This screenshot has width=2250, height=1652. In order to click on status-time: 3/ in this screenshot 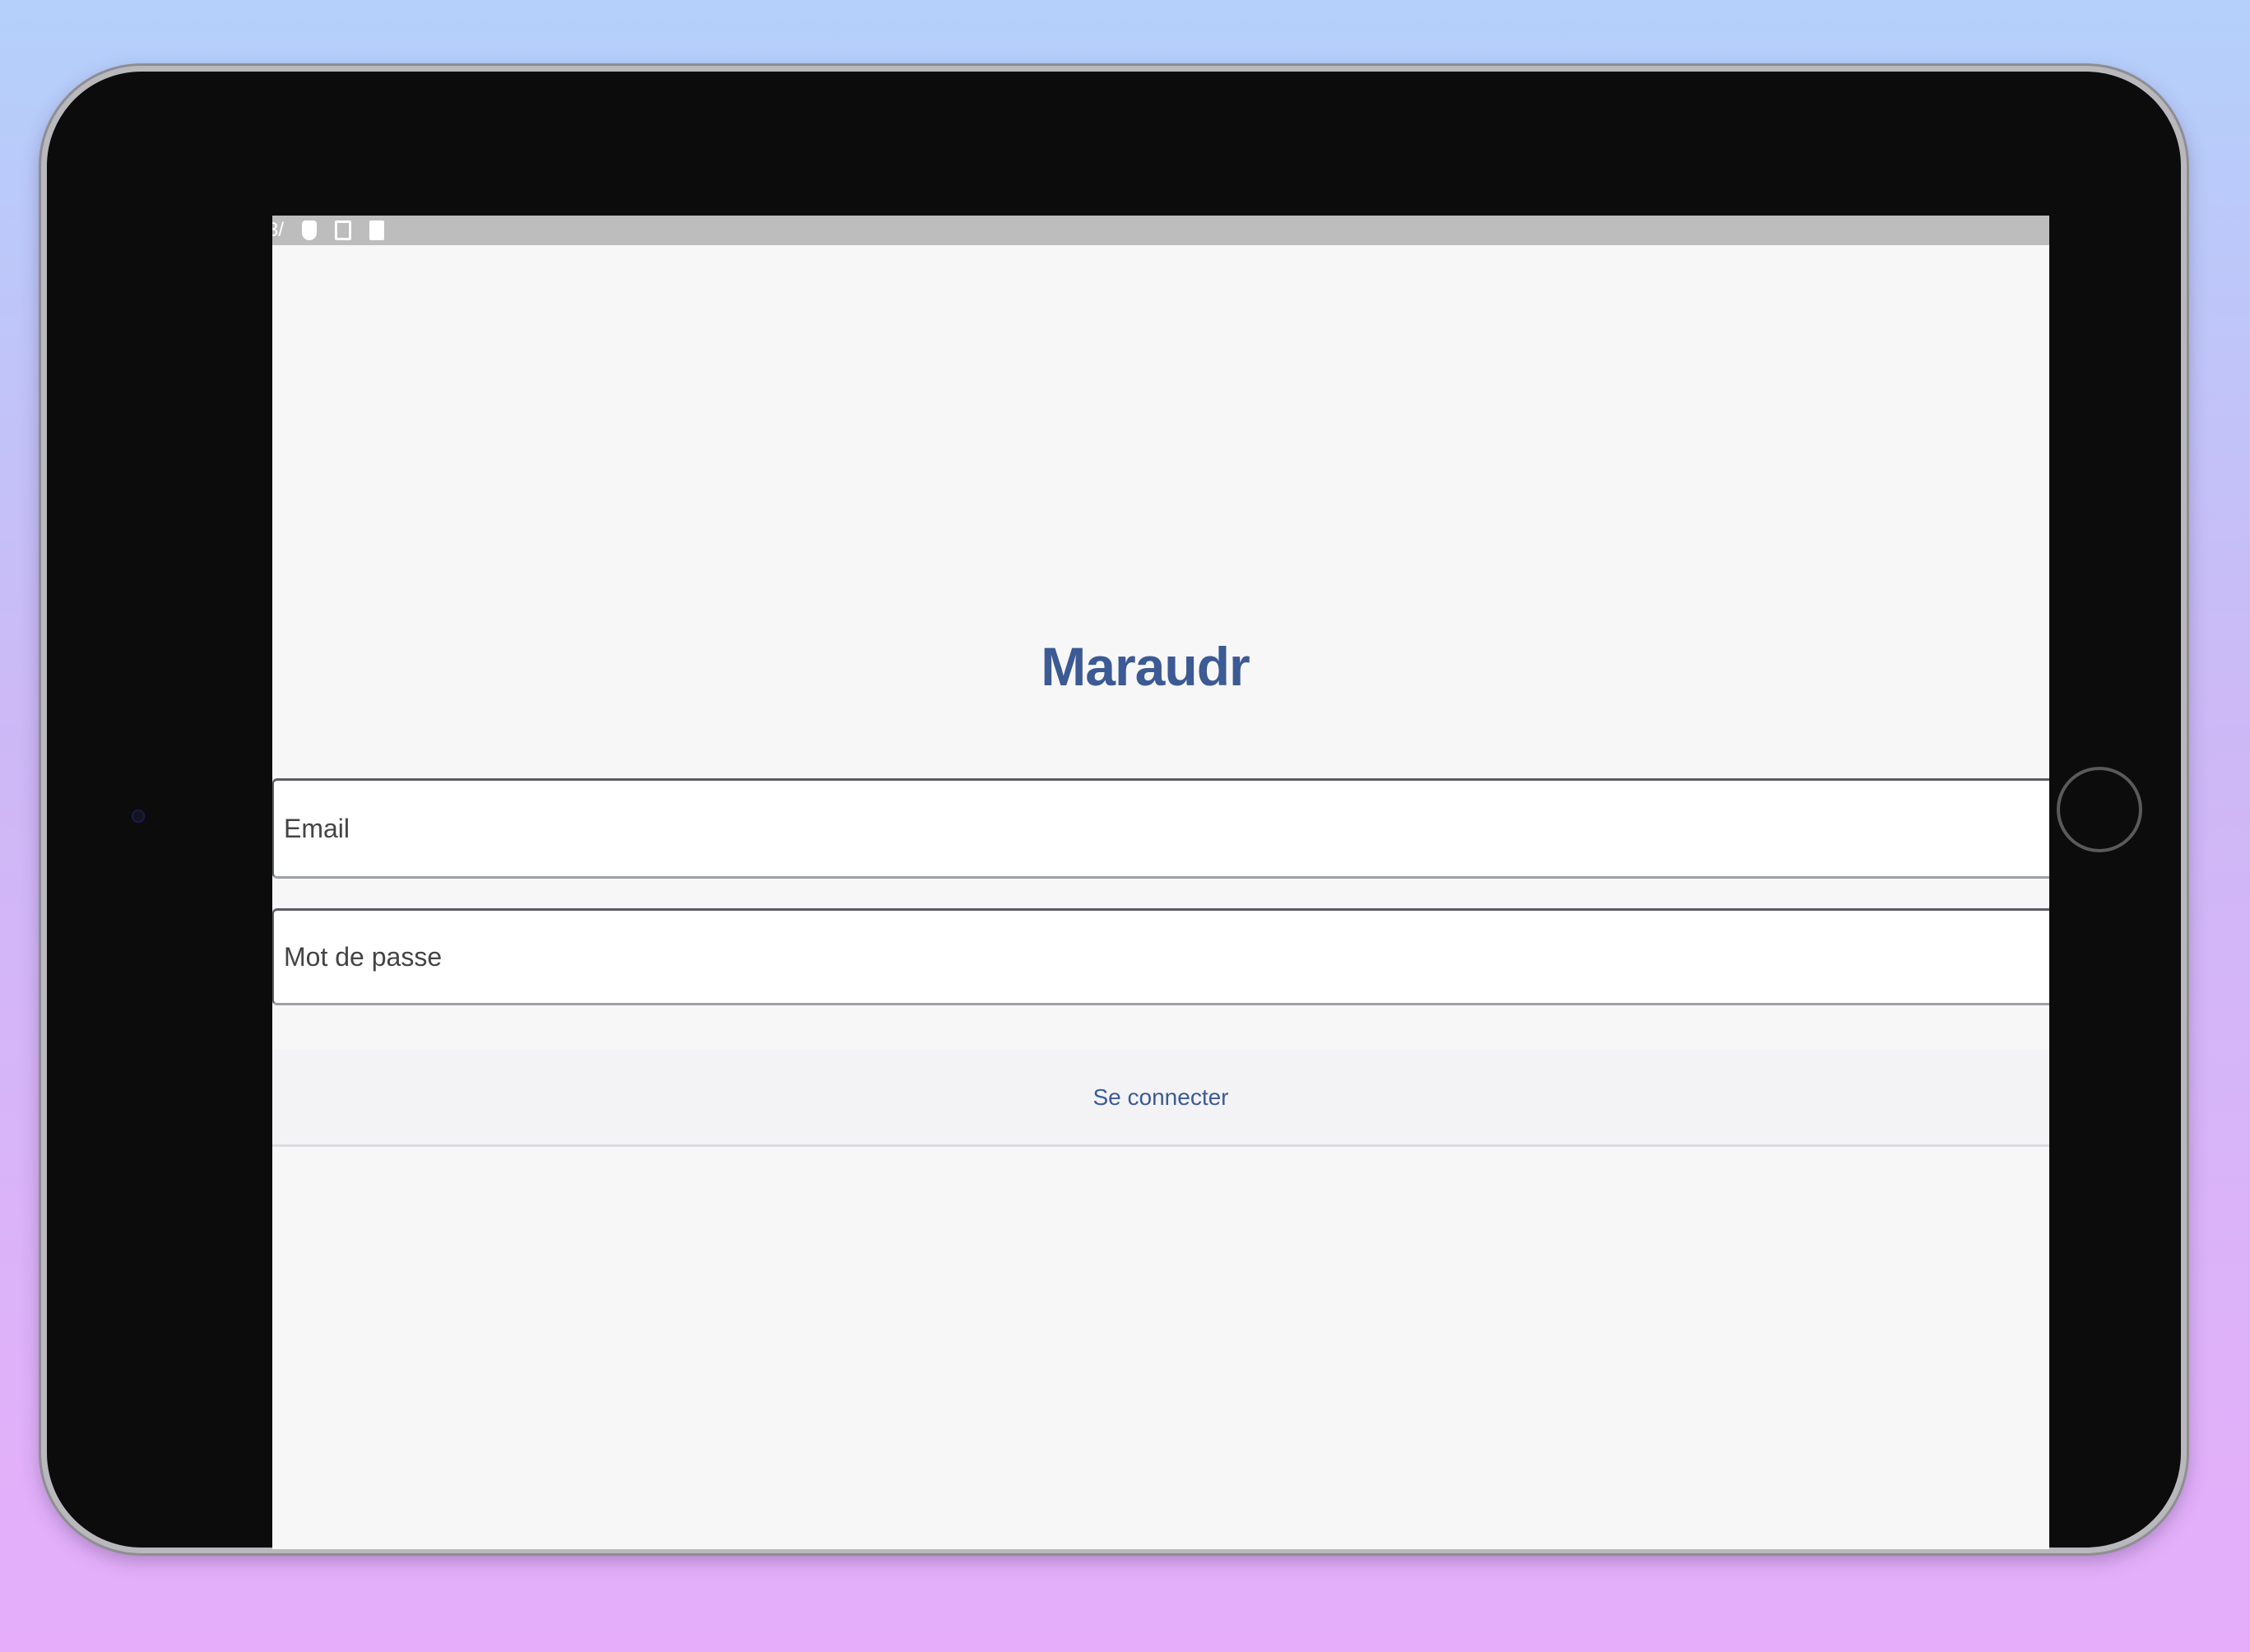, I will do `click(278, 230)`.